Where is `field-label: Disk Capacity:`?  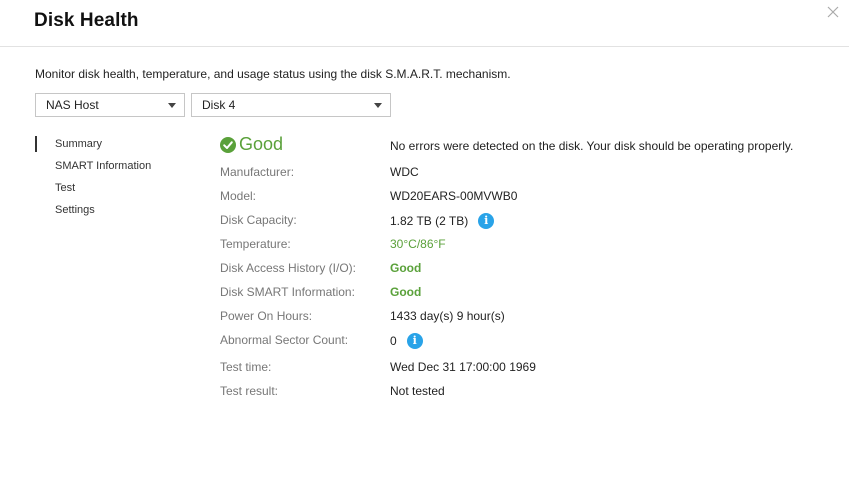 field-label: Disk Capacity: is located at coordinates (258, 220).